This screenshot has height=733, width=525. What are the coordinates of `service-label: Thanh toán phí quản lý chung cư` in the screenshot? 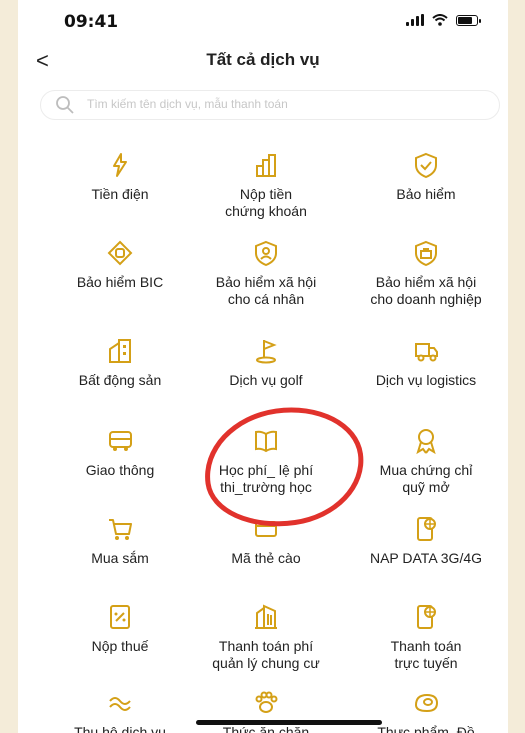 It's located at (266, 654).